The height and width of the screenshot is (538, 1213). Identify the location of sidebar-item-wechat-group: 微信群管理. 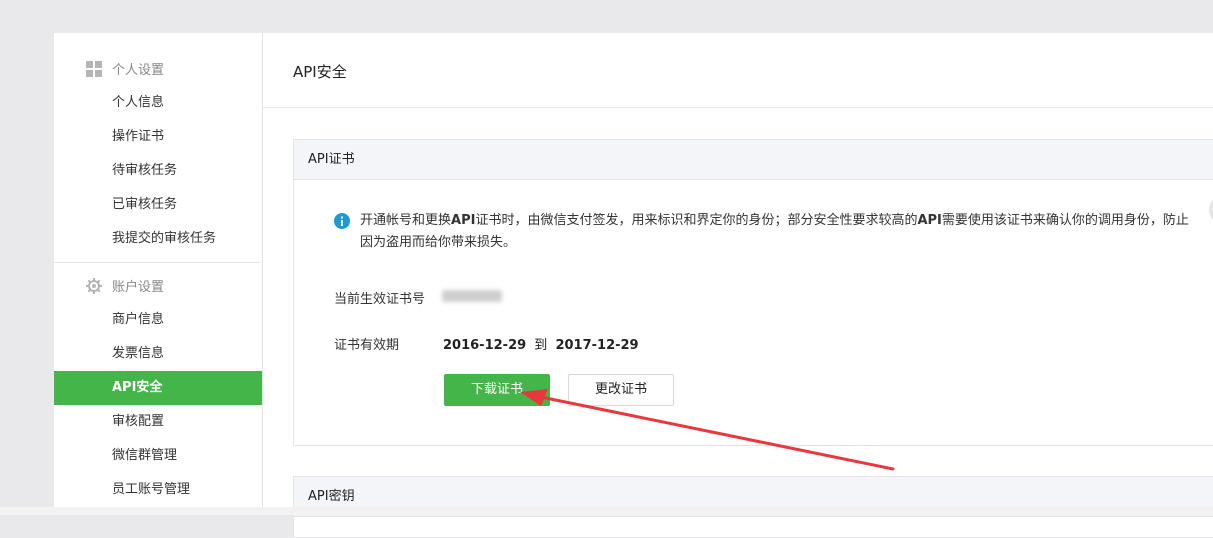
(158, 456).